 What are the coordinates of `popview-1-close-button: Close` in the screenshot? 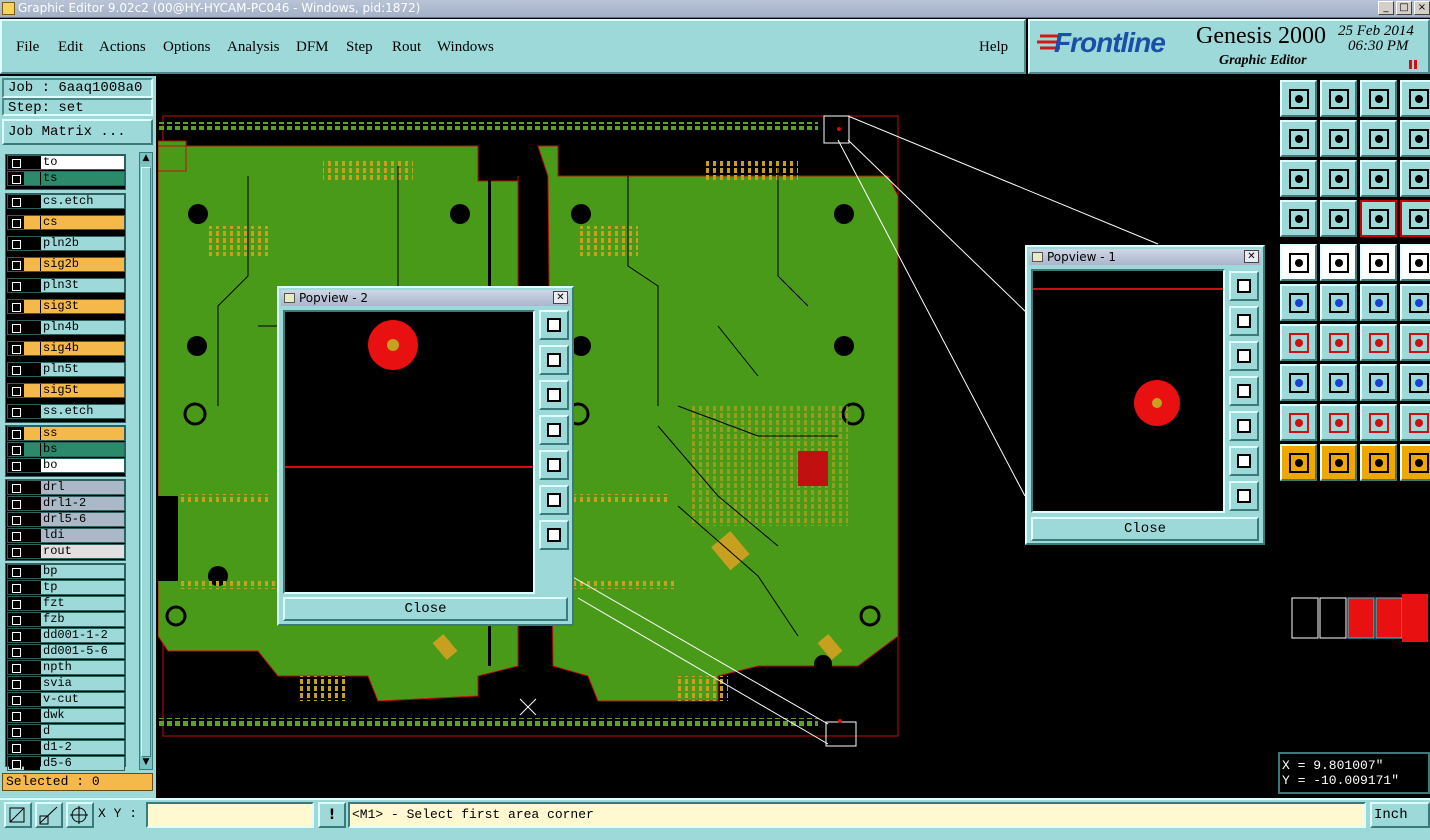 It's located at (1145, 529).